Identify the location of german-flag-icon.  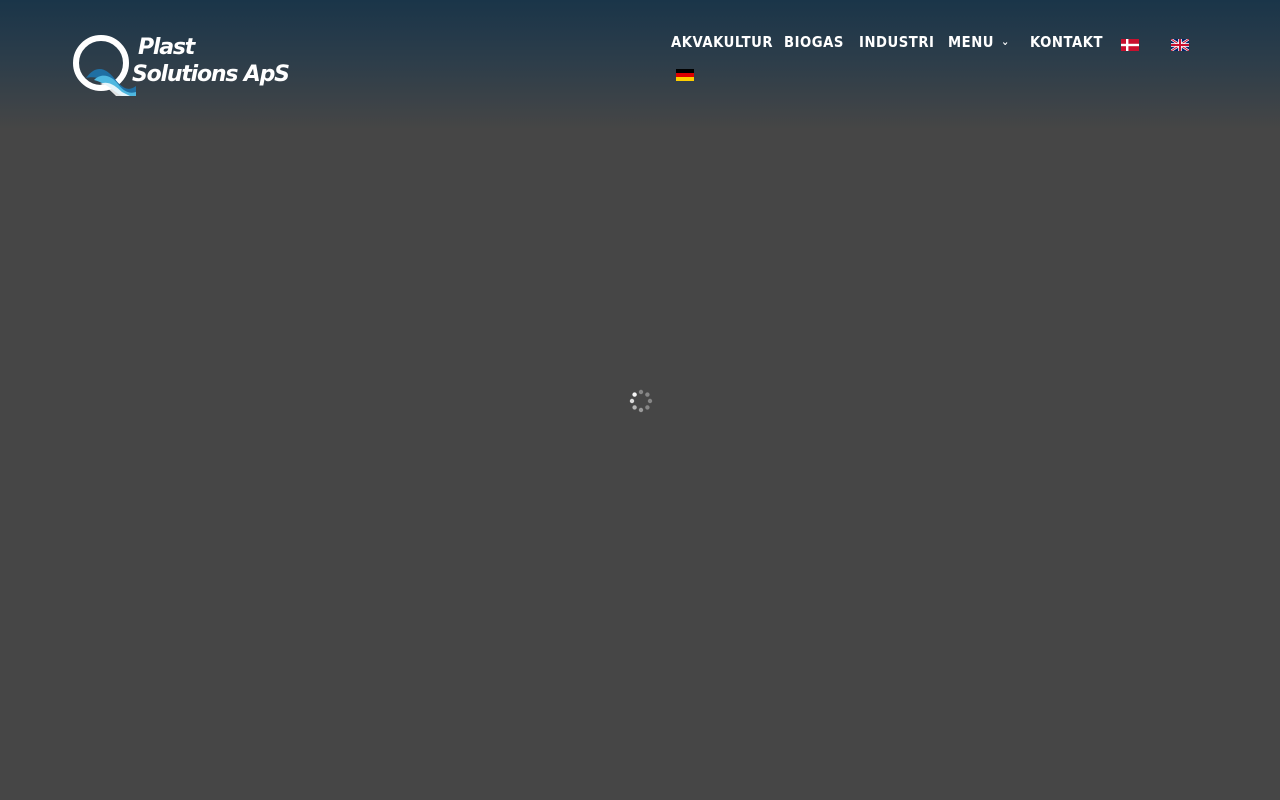
(685, 75).